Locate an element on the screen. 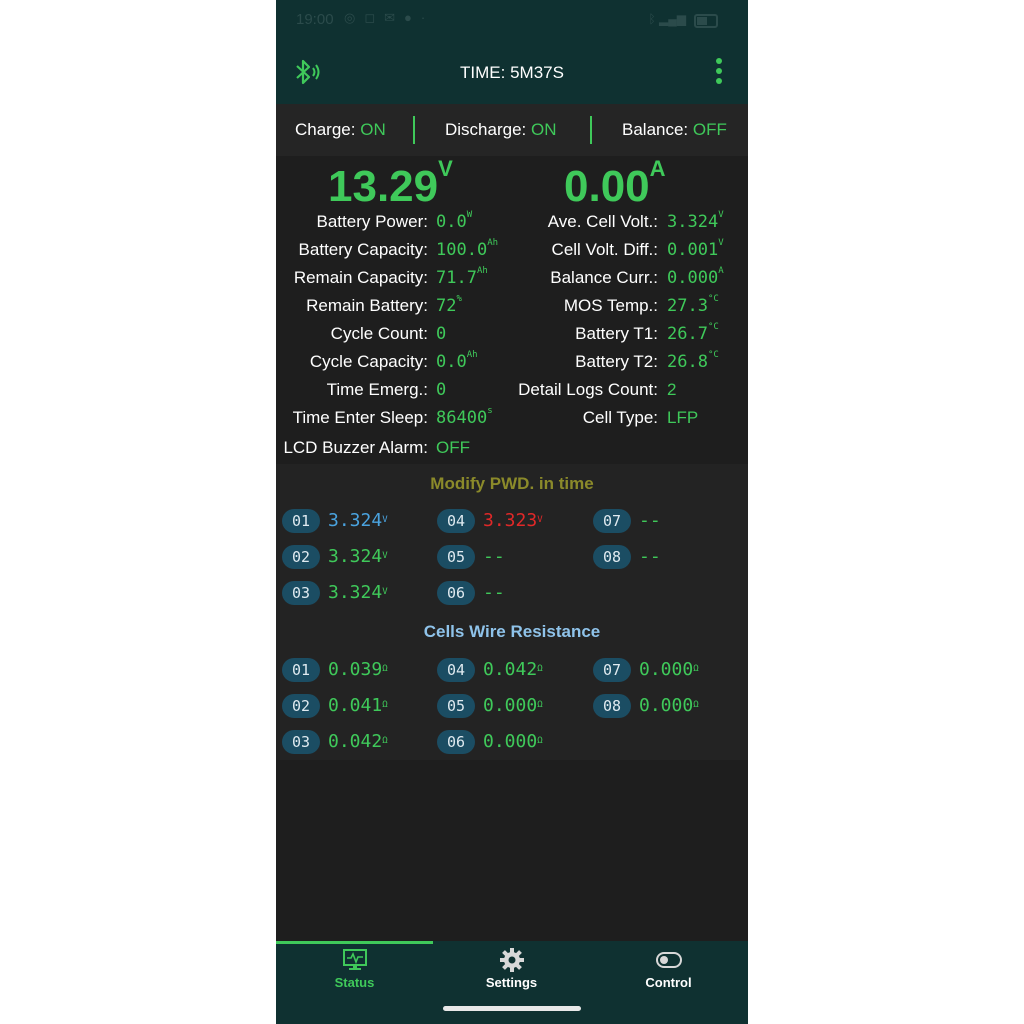 The height and width of the screenshot is (1024, 1024). more-menu-icon is located at coordinates (719, 73).